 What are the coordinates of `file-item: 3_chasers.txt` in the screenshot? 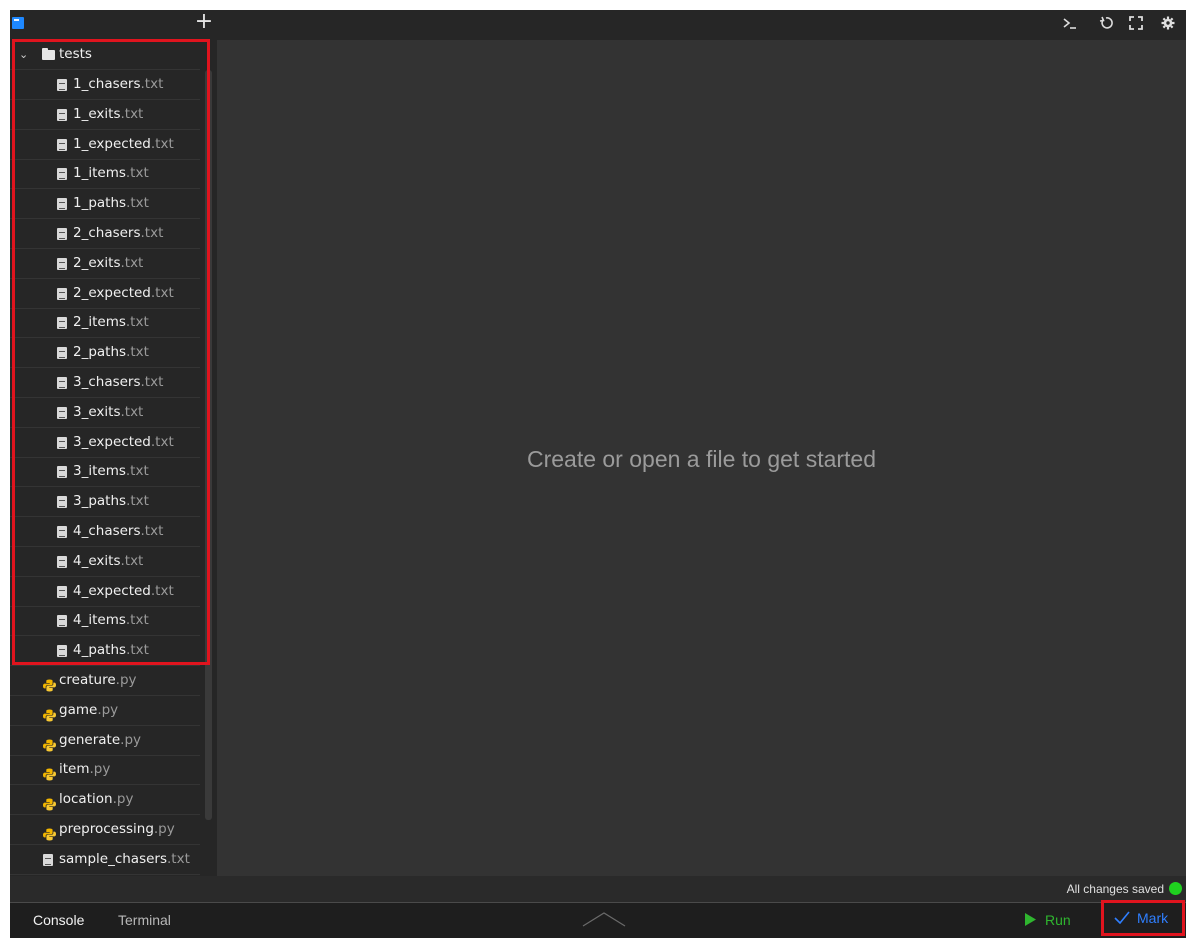 It's located at (105, 383).